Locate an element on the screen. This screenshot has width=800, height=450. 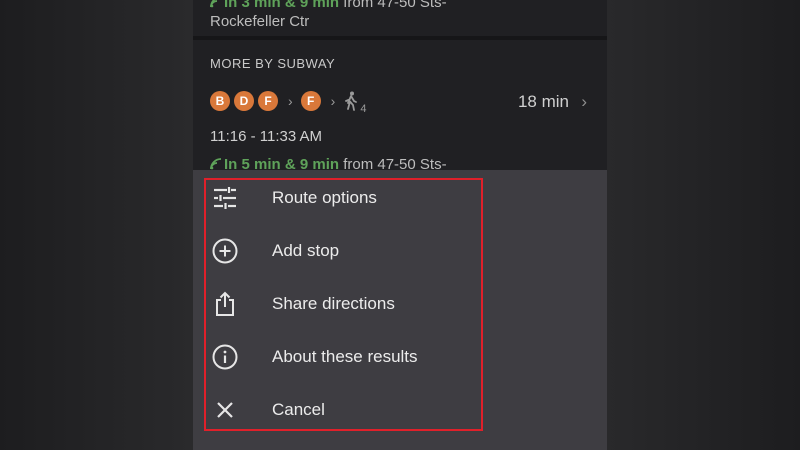
line-badge-d: D is located at coordinates (244, 101).